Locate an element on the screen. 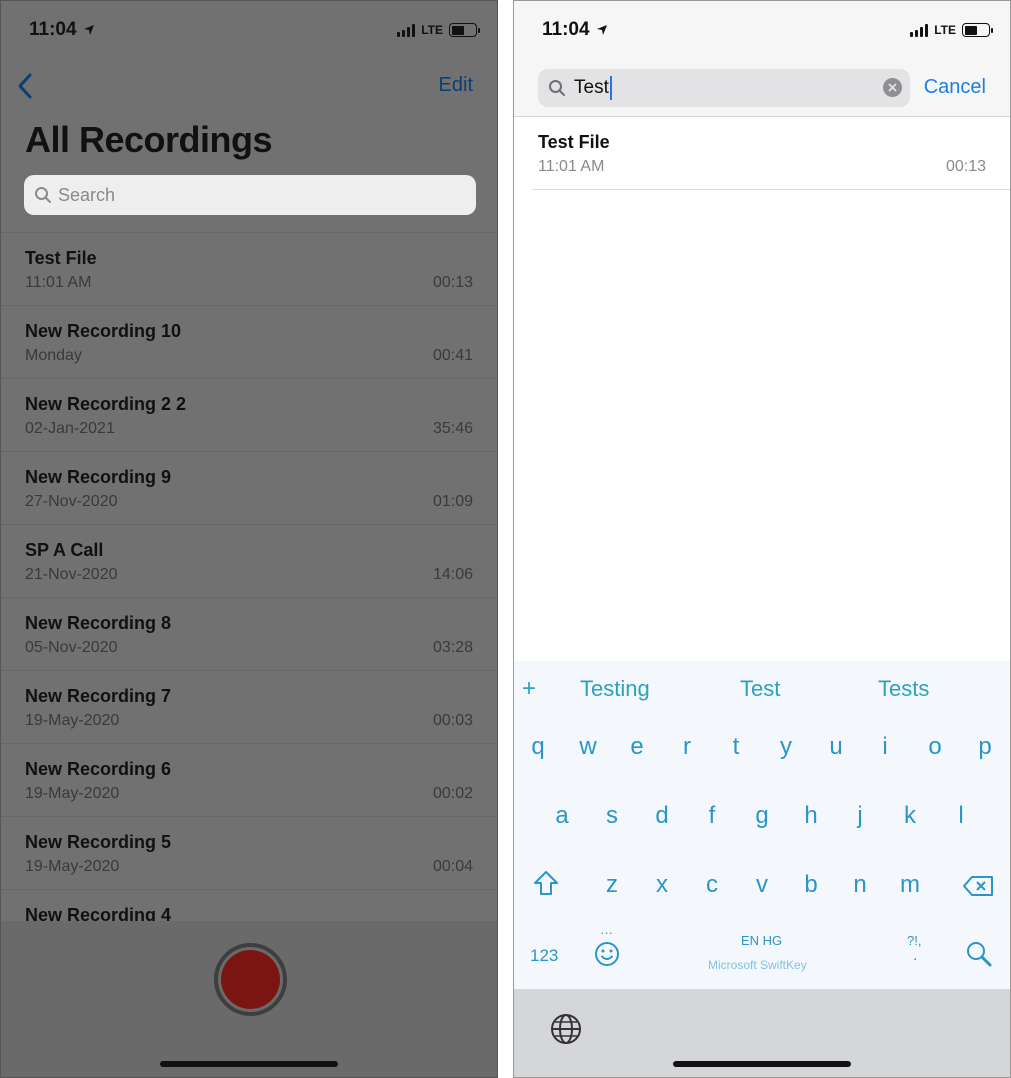 The width and height of the screenshot is (1011, 1078). key-y: y is located at coordinates (786, 747).